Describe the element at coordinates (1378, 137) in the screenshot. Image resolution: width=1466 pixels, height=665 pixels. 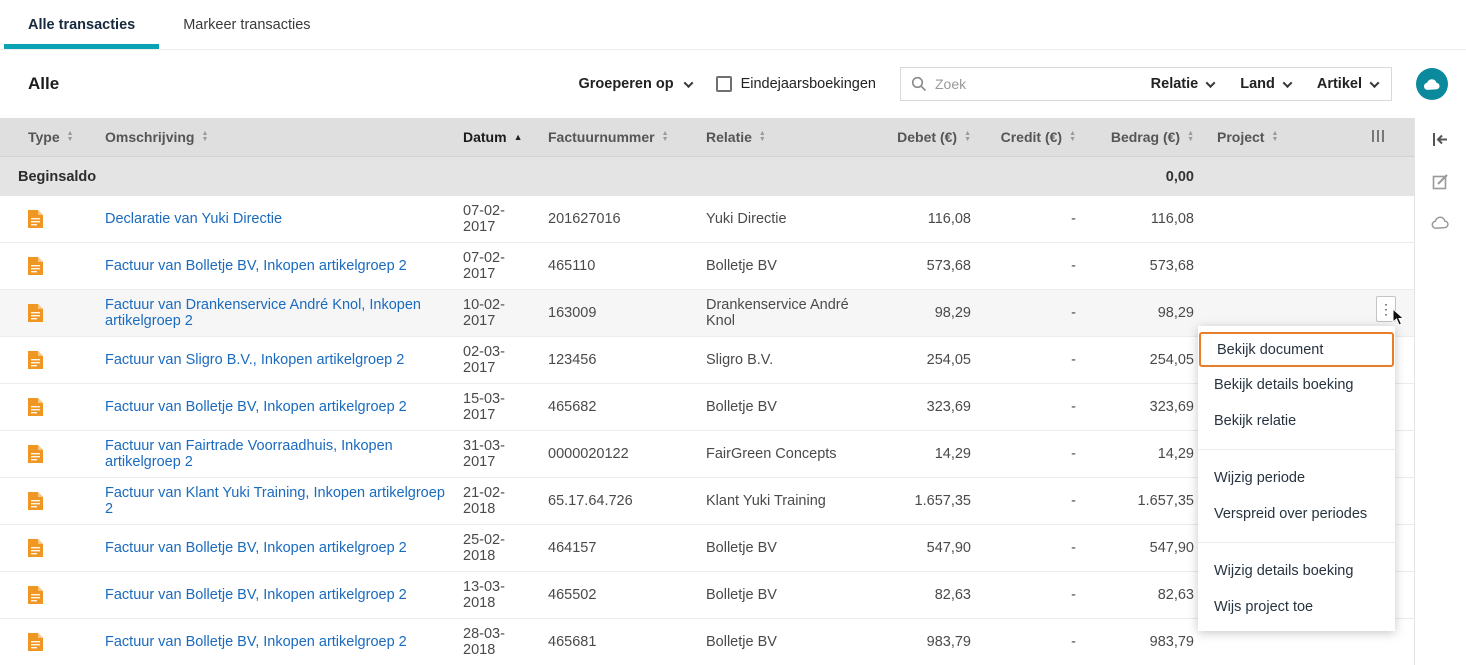
I see `column-chooser-icon` at that location.